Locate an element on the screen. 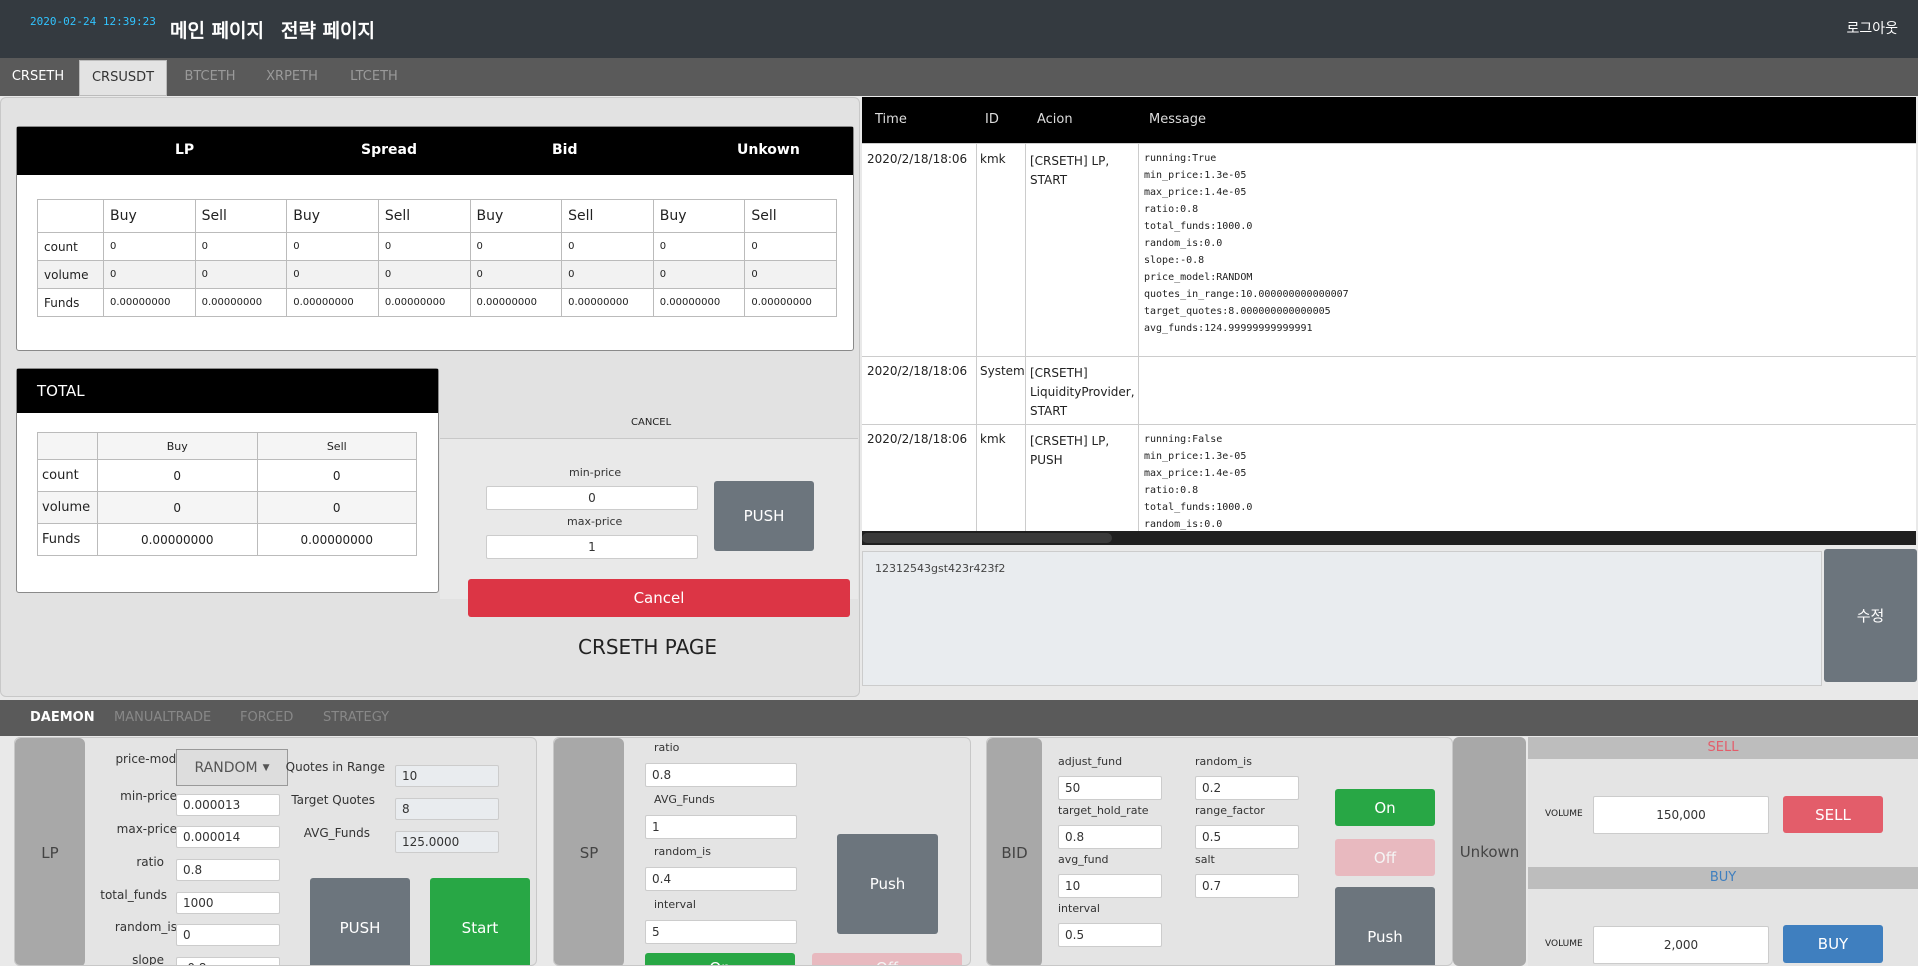 This screenshot has width=1918, height=966. salt-label: salt is located at coordinates (1205, 859).